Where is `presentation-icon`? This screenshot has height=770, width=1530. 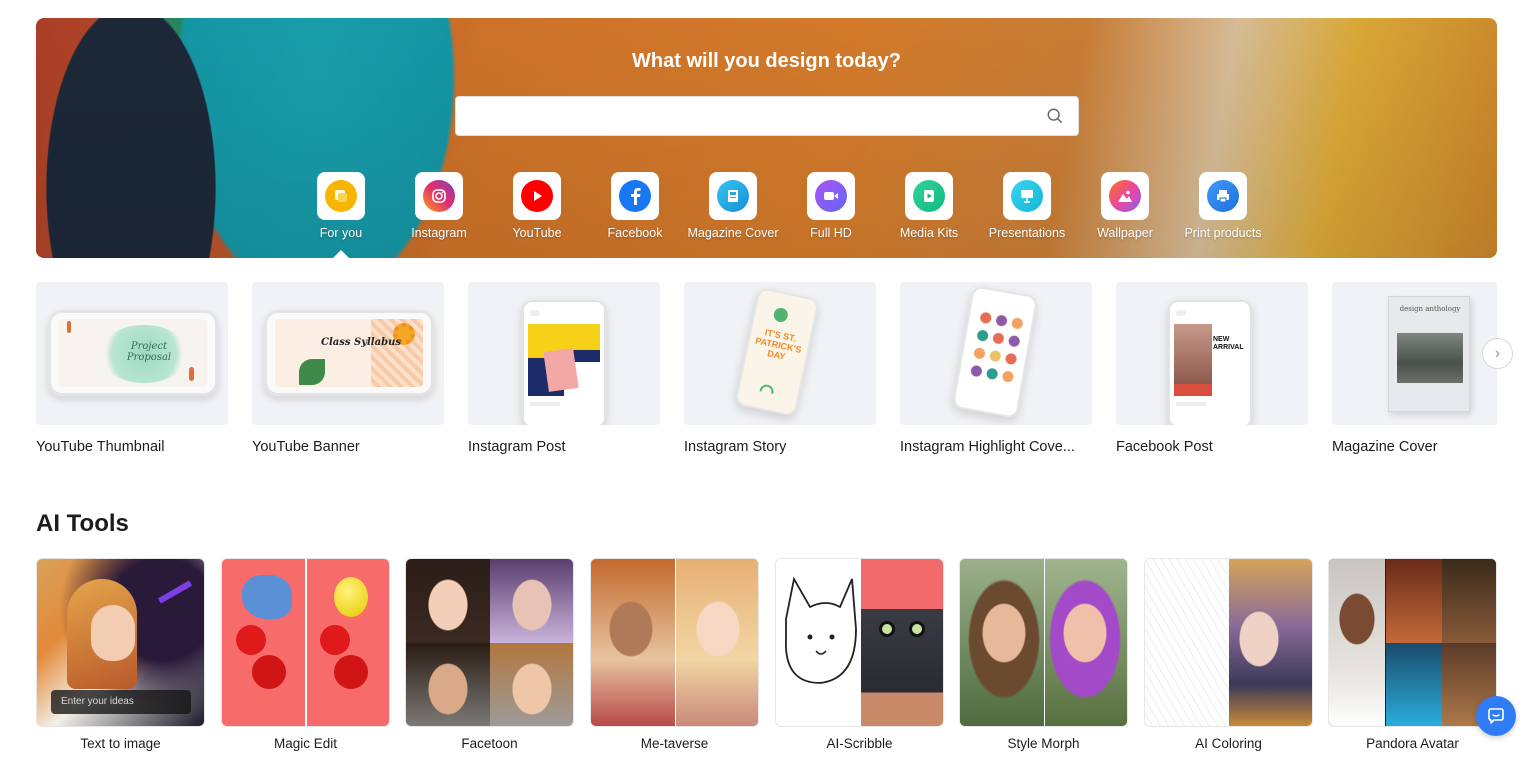 presentation-icon is located at coordinates (1027, 196).